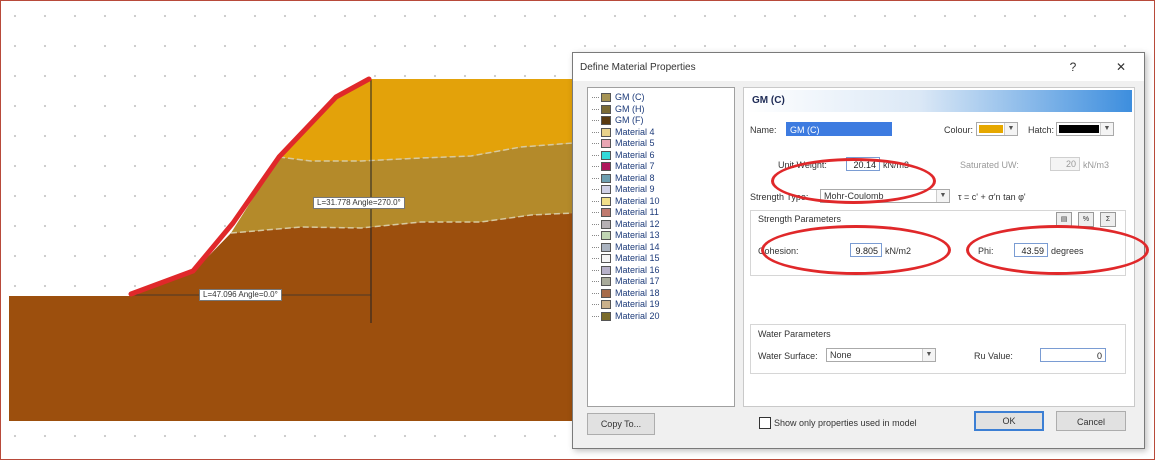 This screenshot has width=1157, height=462. I want to click on material-list-item: Material 6, so click(623, 155).